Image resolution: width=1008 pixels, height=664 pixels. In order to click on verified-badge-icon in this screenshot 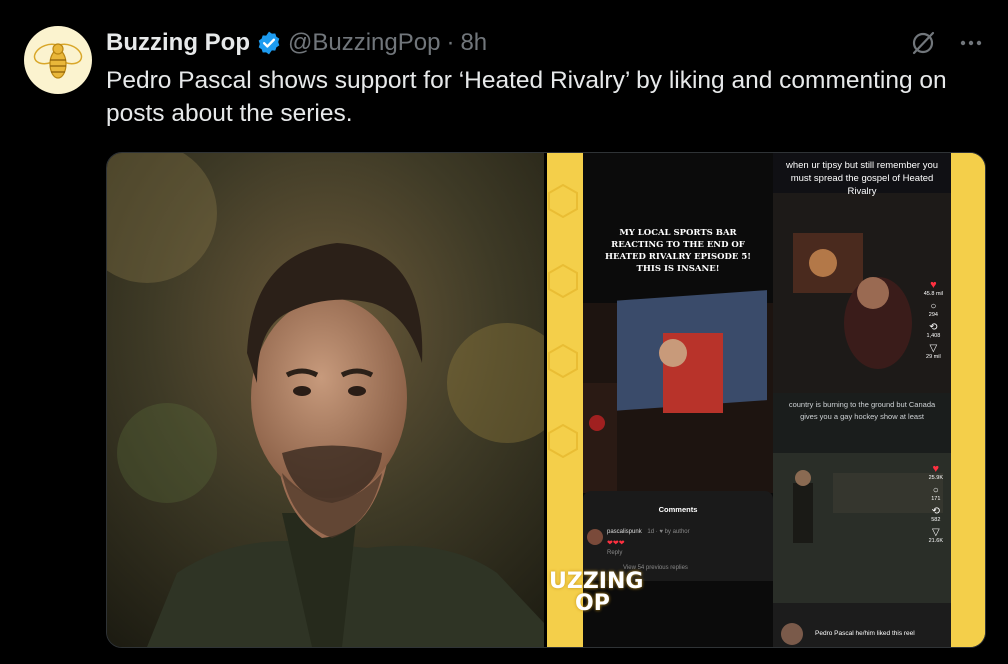, I will do `click(269, 43)`.